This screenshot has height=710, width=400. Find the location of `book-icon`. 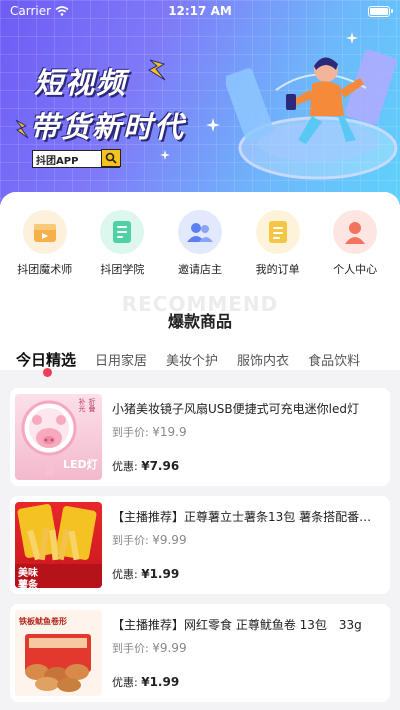

book-icon is located at coordinates (122, 232).